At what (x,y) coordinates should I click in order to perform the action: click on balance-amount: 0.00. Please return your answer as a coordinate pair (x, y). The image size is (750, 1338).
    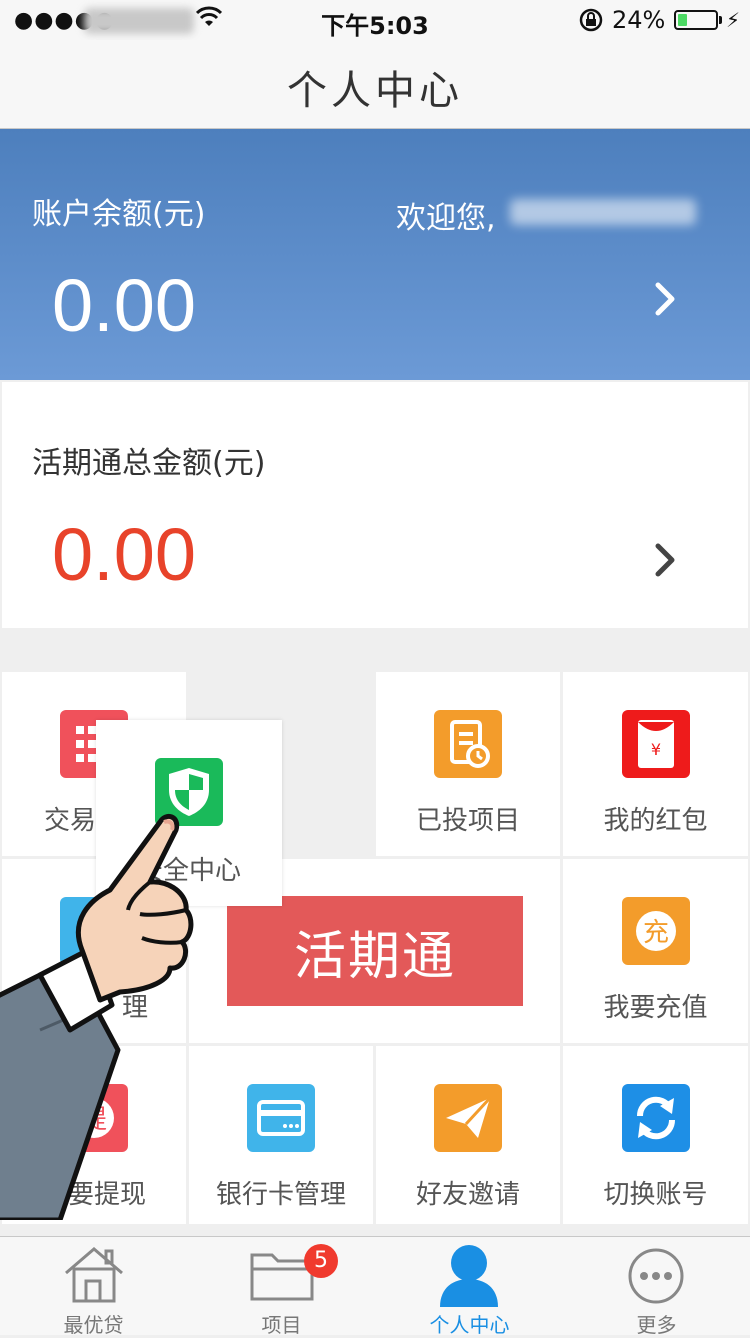
    Looking at the image, I should click on (124, 305).